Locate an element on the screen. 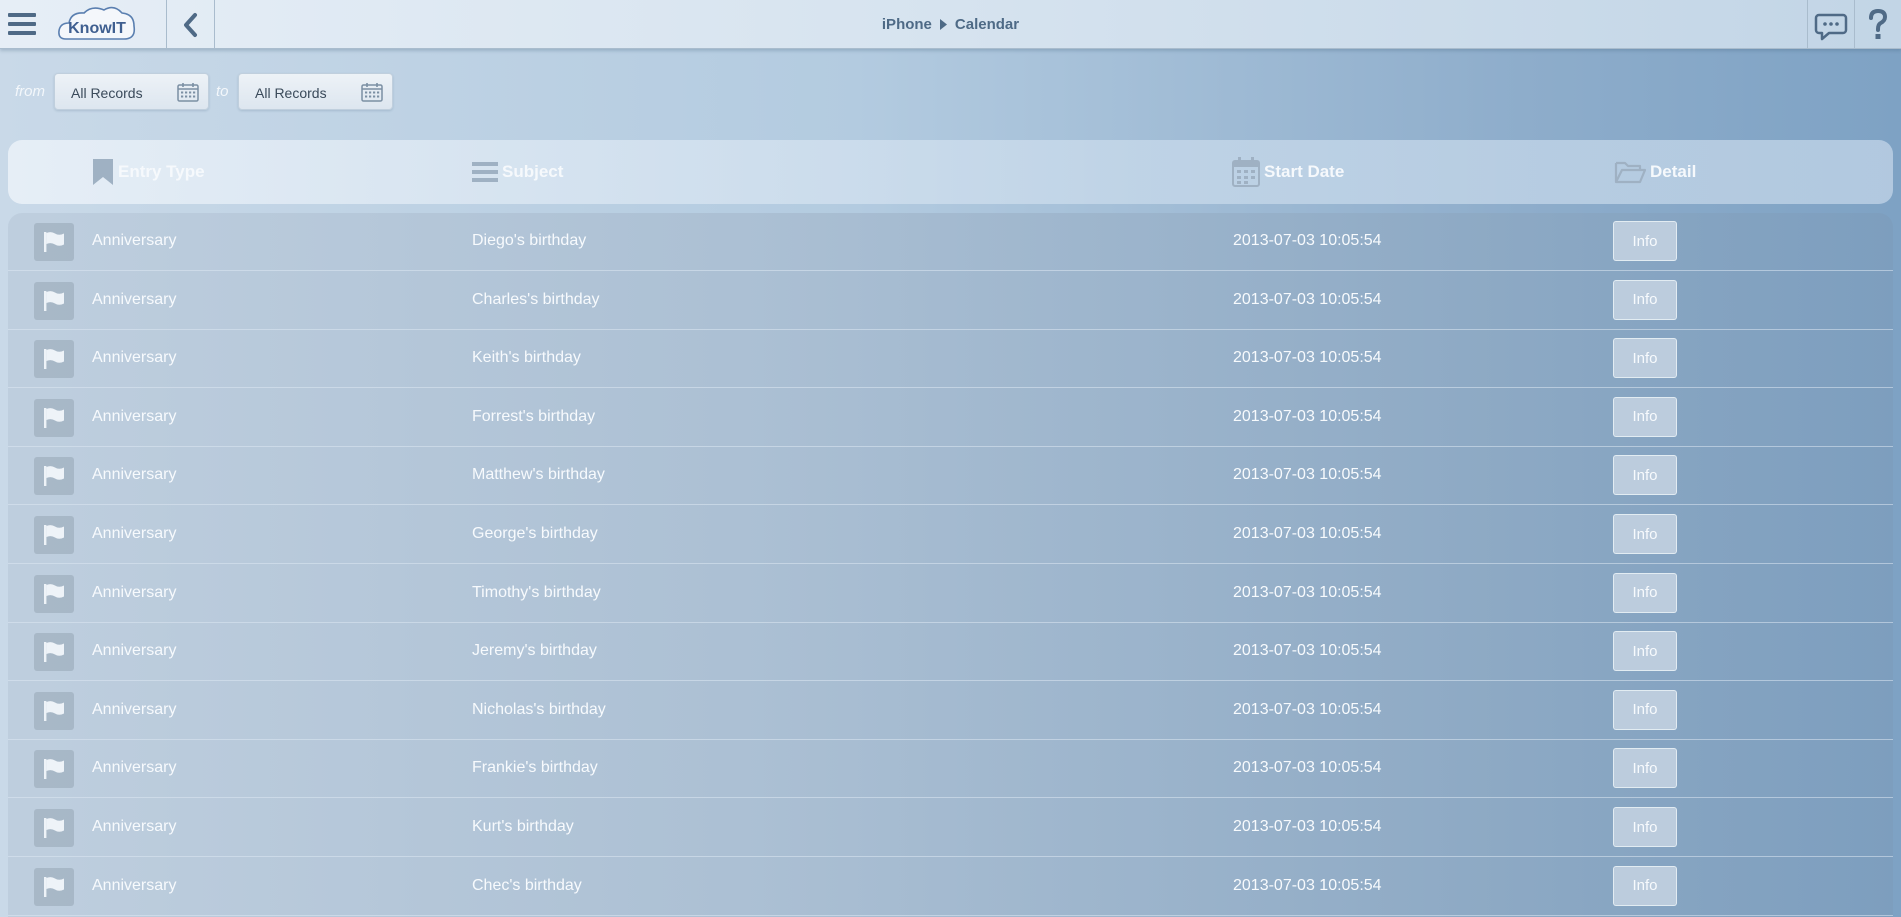  subject-cell: Charles's birthday is located at coordinates (536, 299).